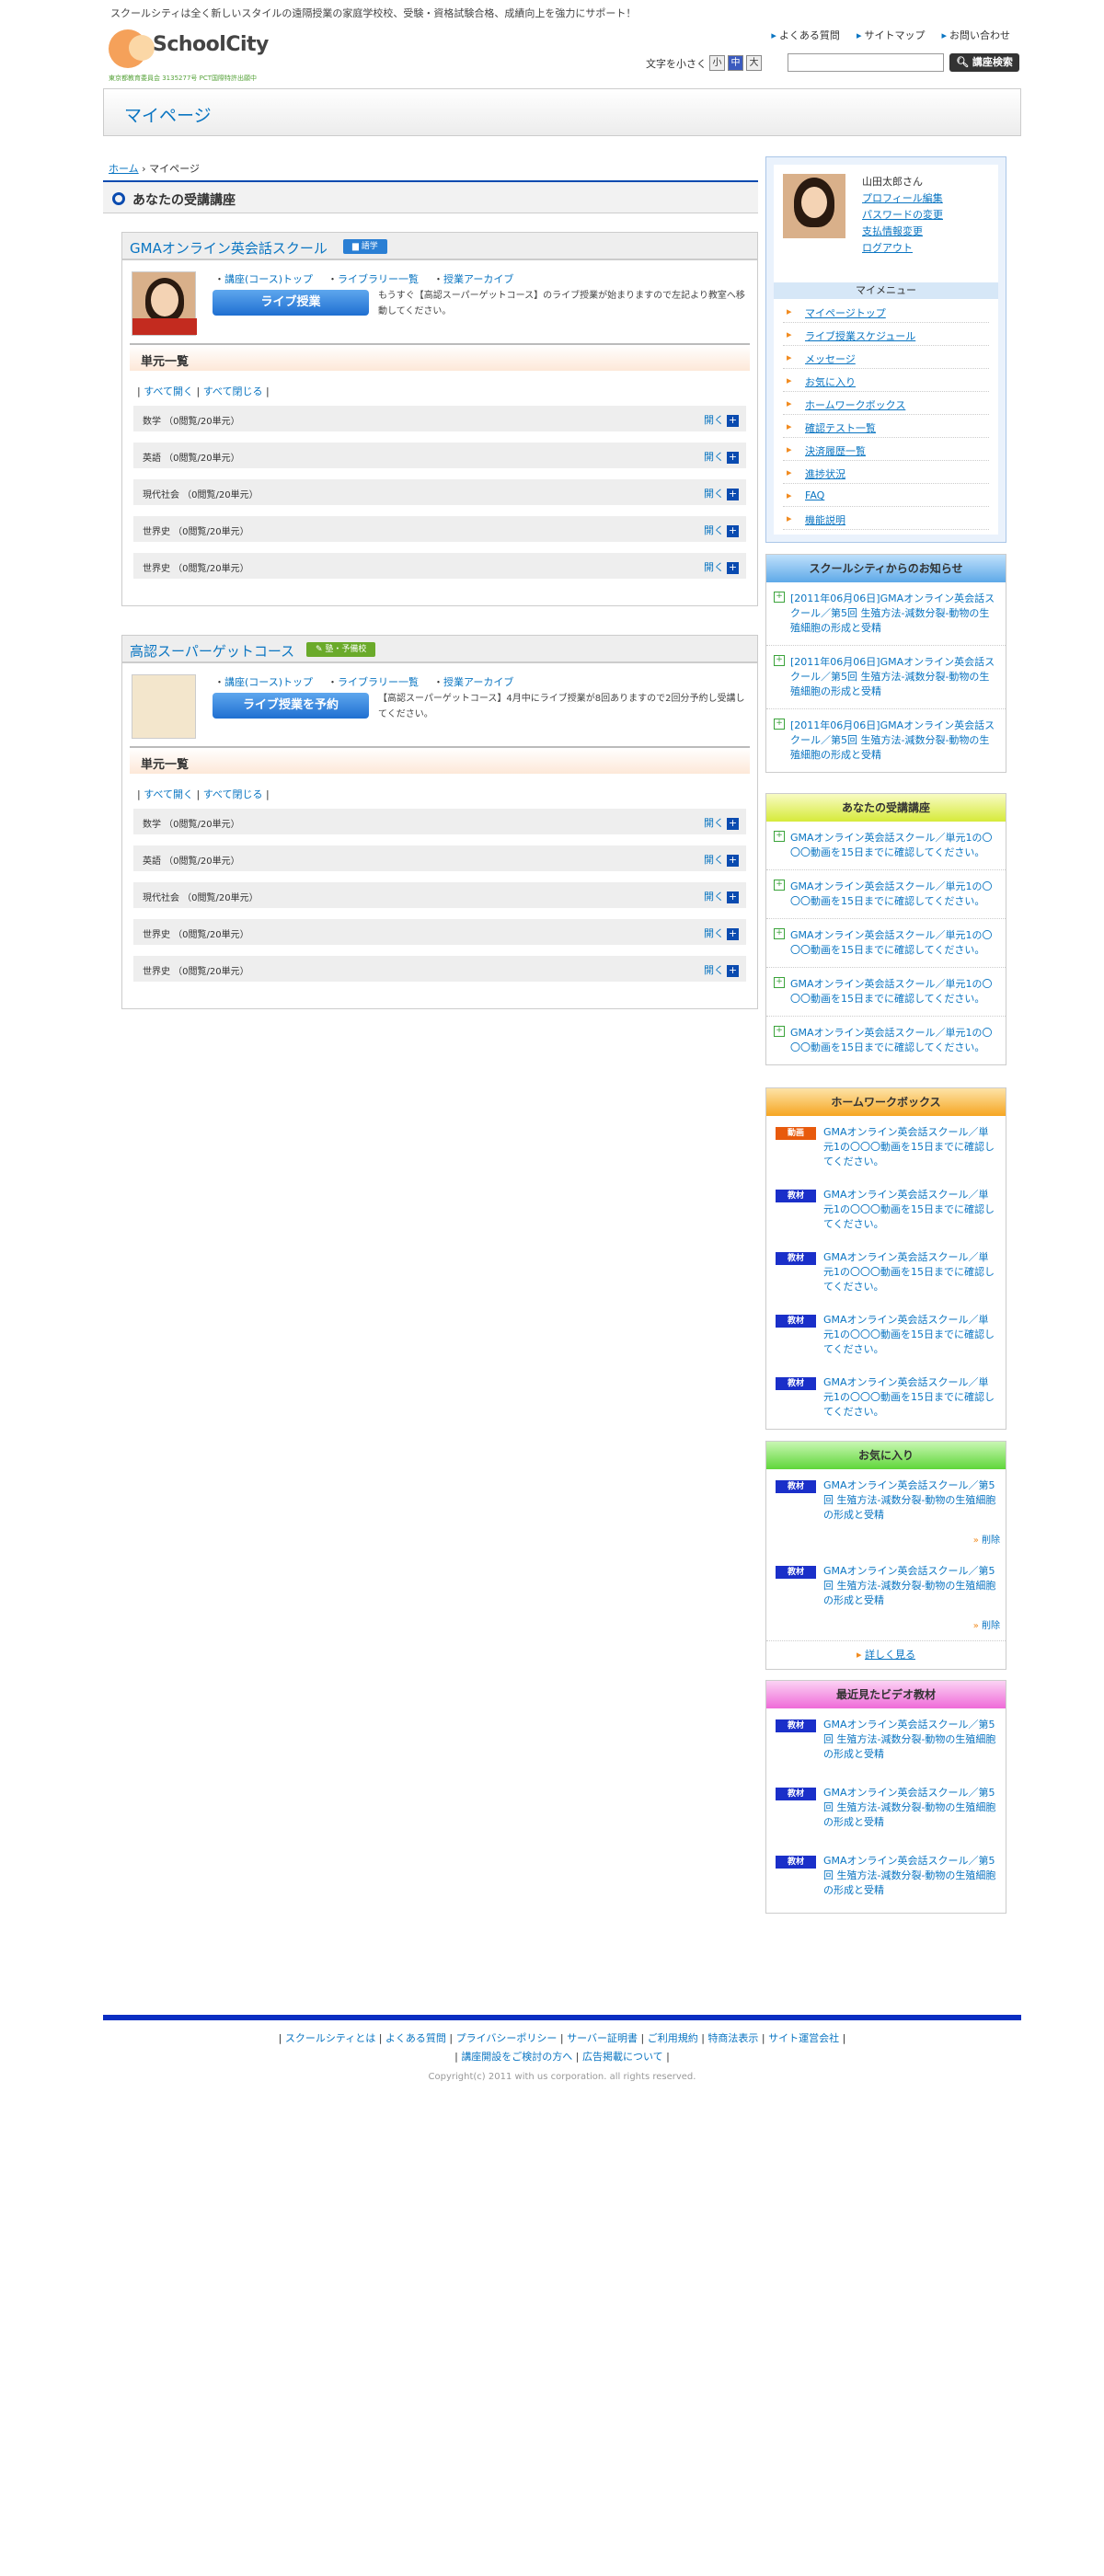 The width and height of the screenshot is (1104, 2576). I want to click on menu-item: マイページトップ, so click(886, 312).